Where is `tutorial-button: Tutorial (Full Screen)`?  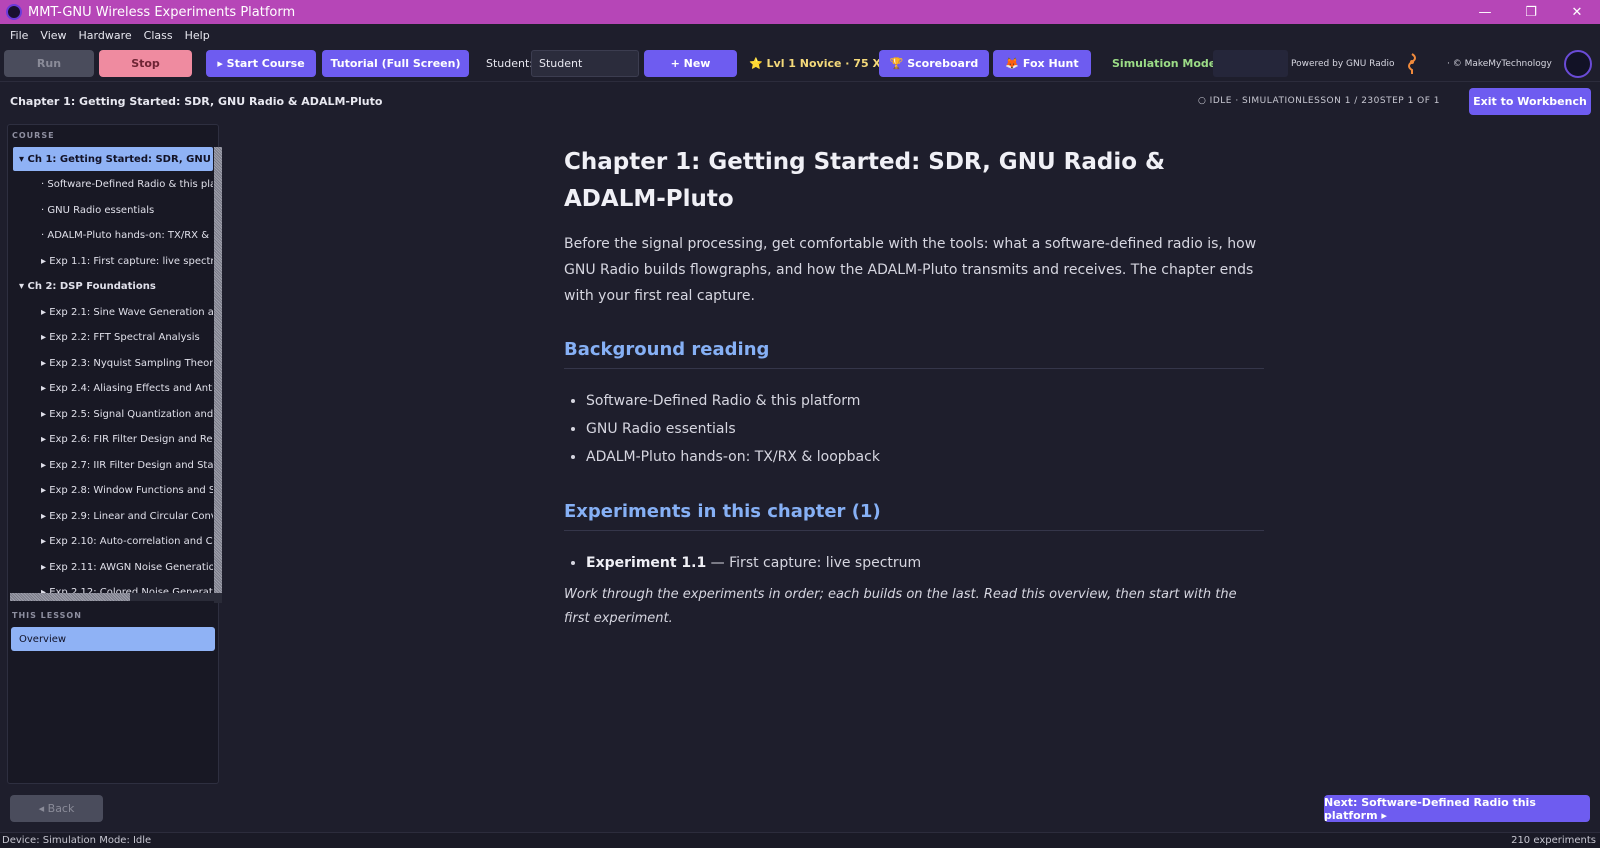
tutorial-button: Tutorial (Full Screen) is located at coordinates (395, 63).